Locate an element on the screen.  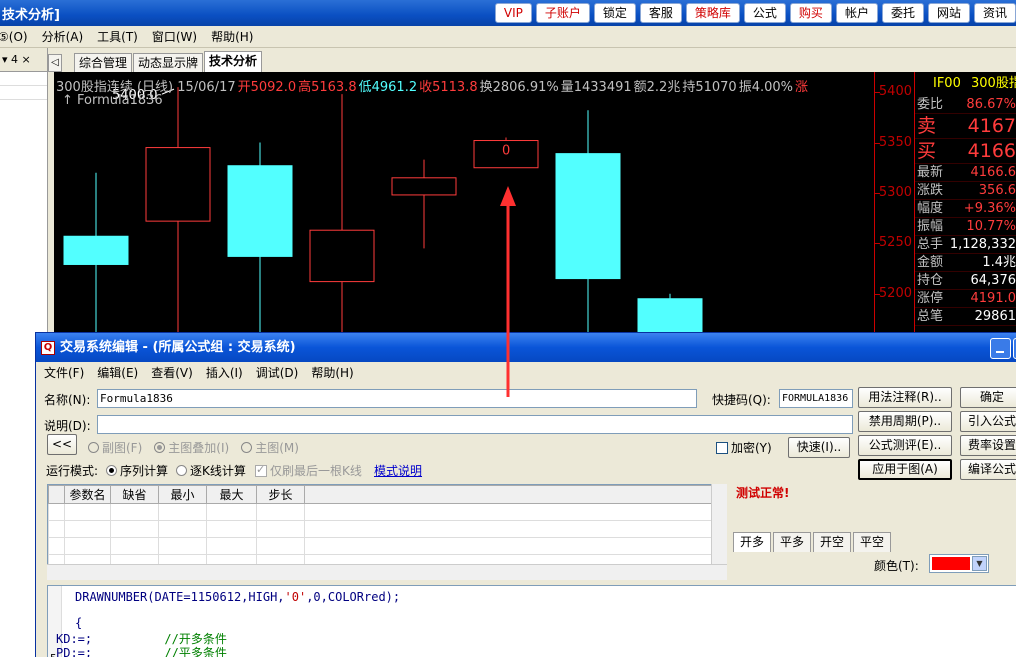
display-mode-radio: 主图(M) is located at coordinates (270, 448).